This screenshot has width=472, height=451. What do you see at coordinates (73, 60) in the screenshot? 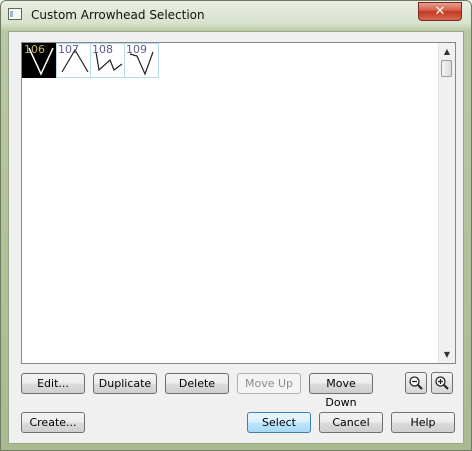
I see `arrowhead-item-107: 107` at bounding box center [73, 60].